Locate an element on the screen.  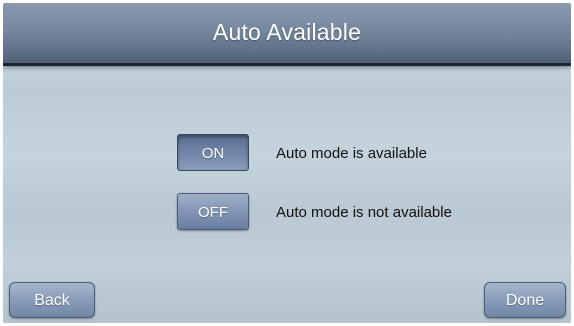
back-button: Back is located at coordinates (52, 300).